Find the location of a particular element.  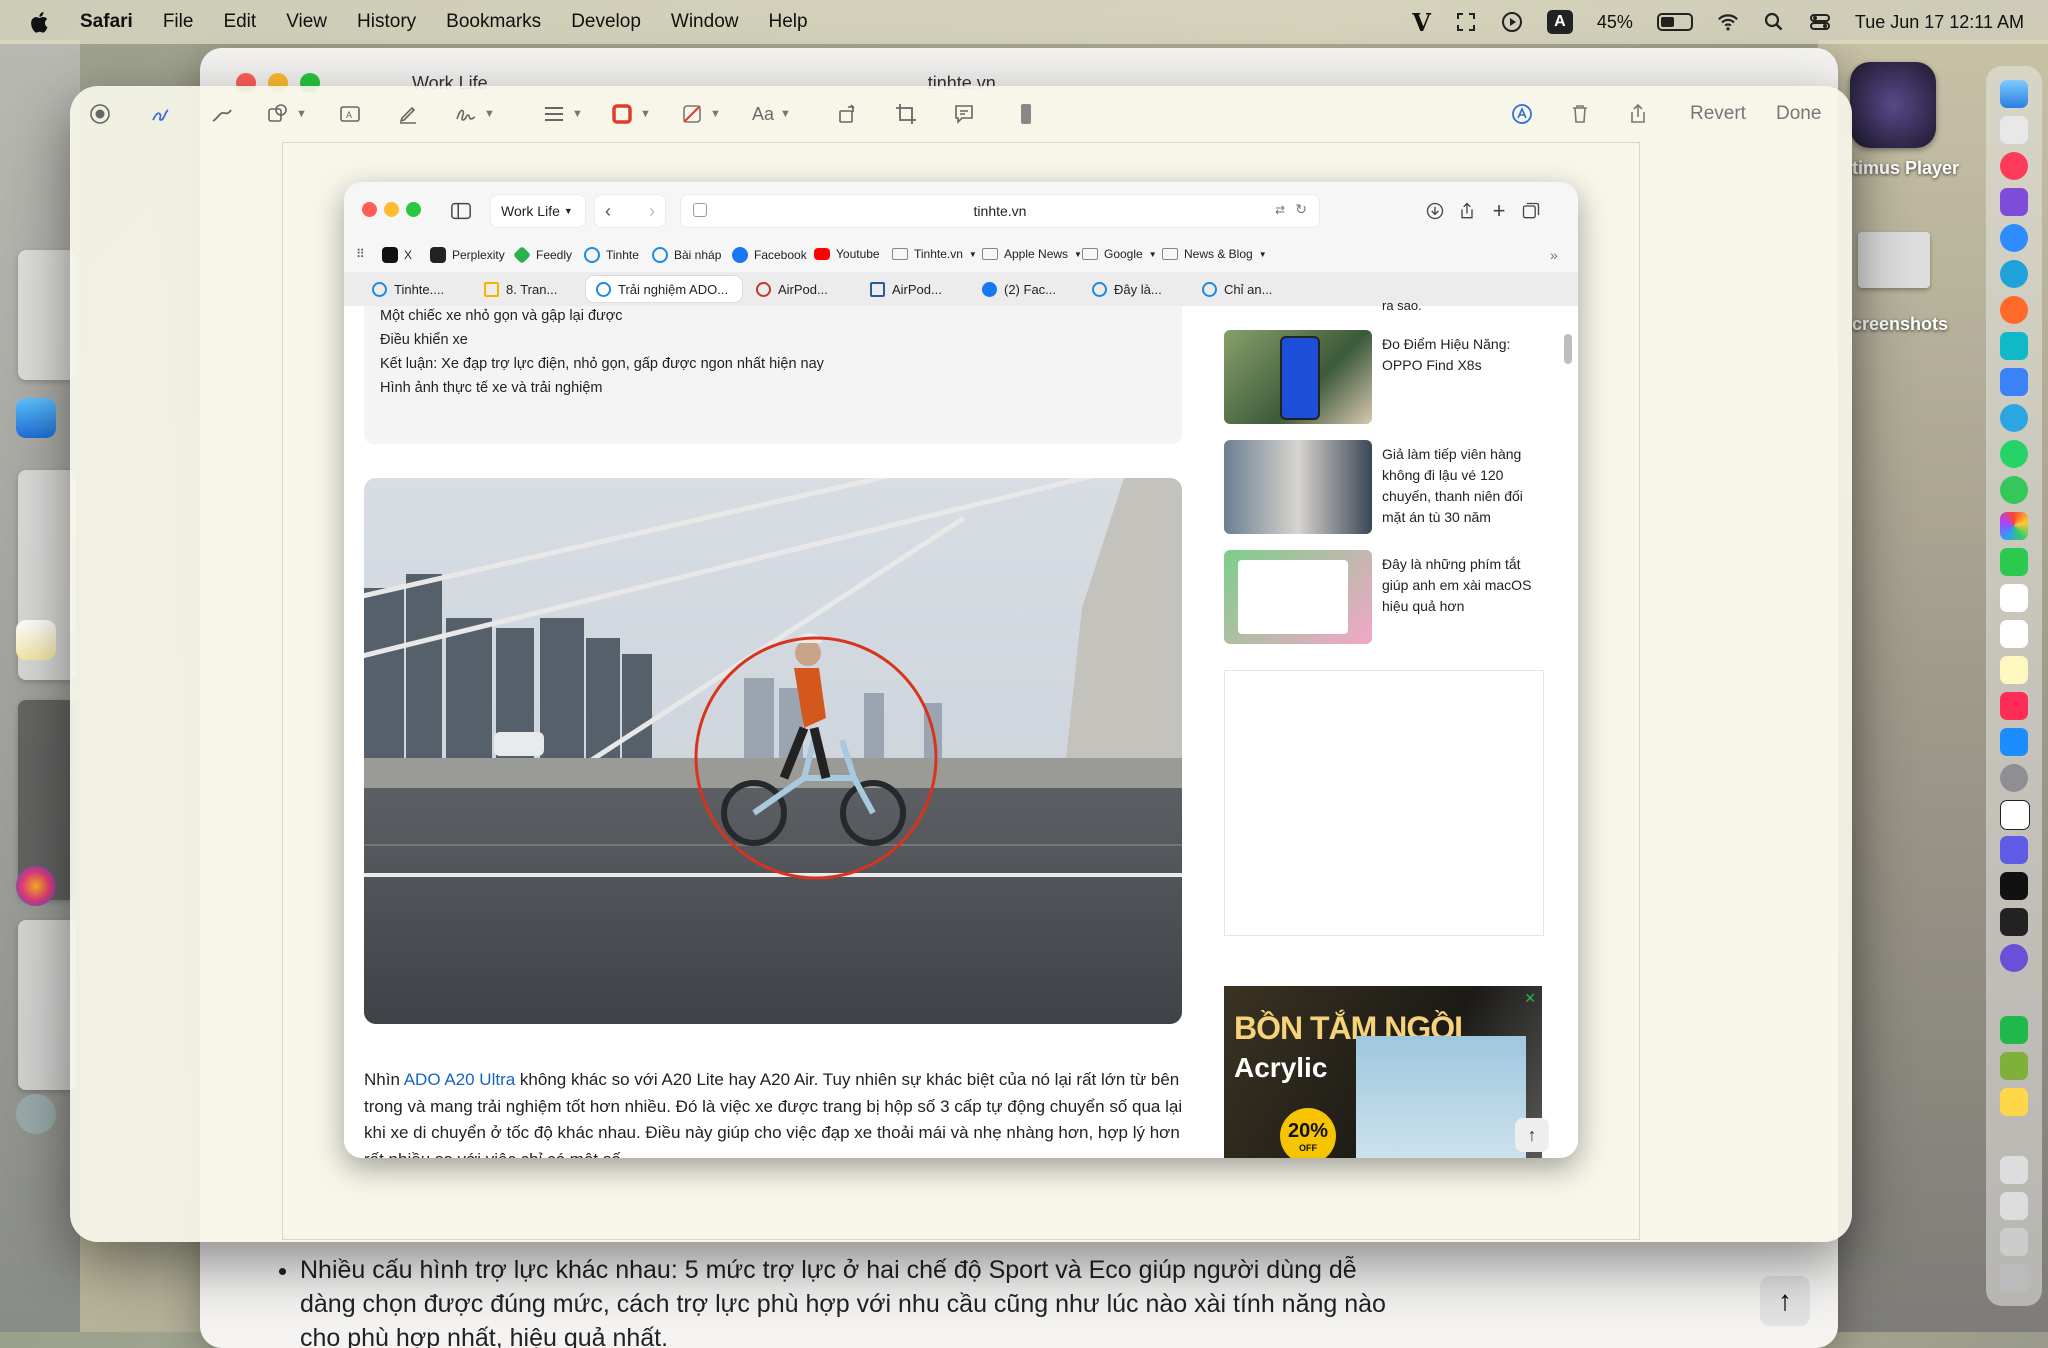

calendar-icon is located at coordinates (2014, 598).